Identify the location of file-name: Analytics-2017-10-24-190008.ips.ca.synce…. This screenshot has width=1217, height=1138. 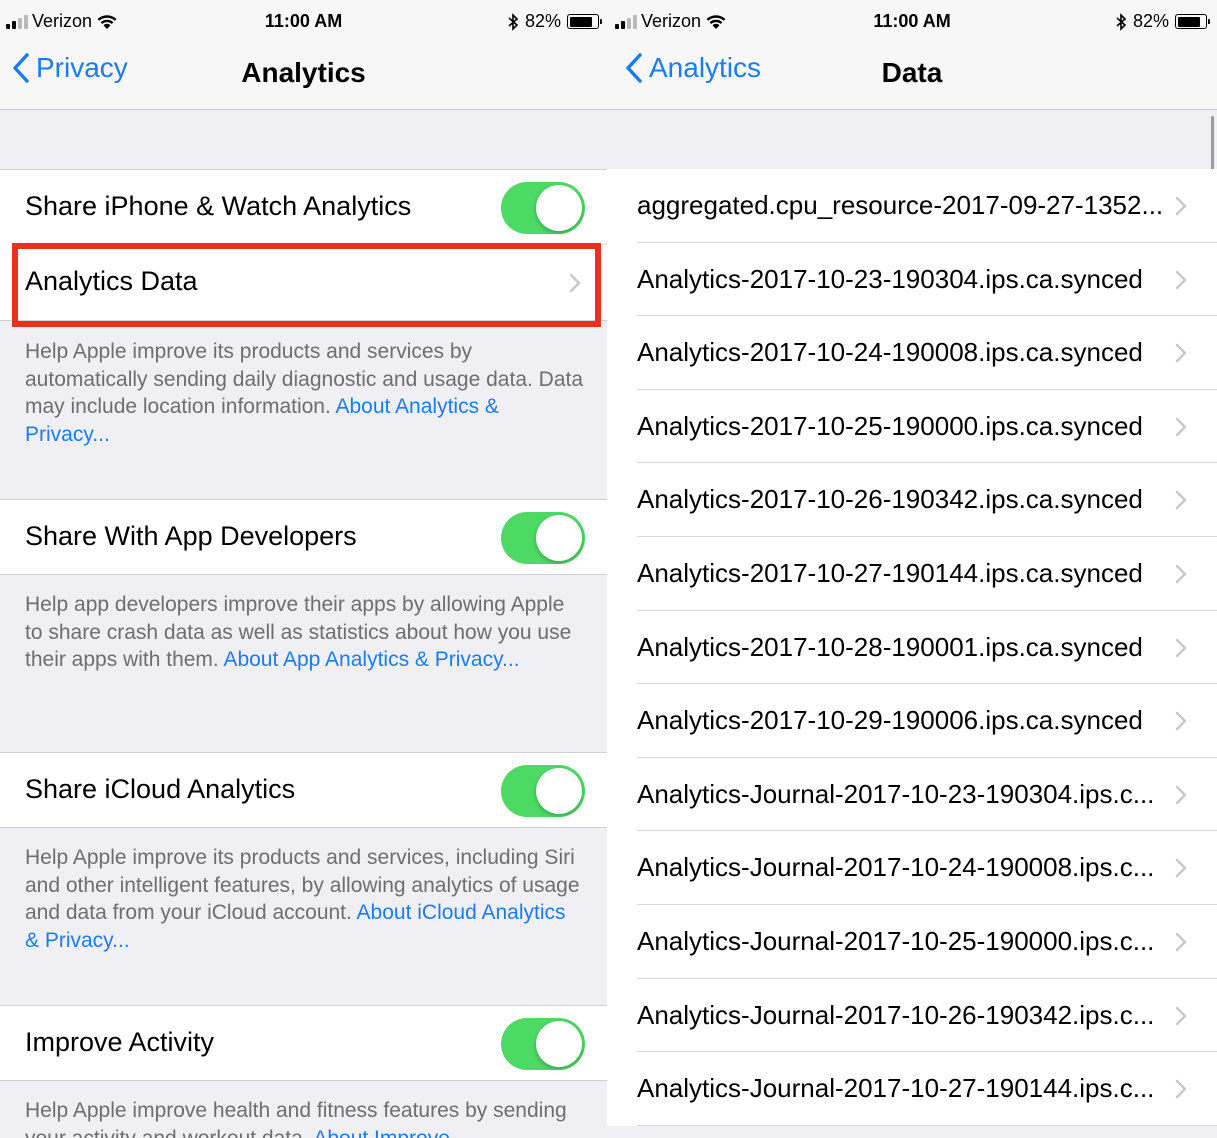
(890, 352).